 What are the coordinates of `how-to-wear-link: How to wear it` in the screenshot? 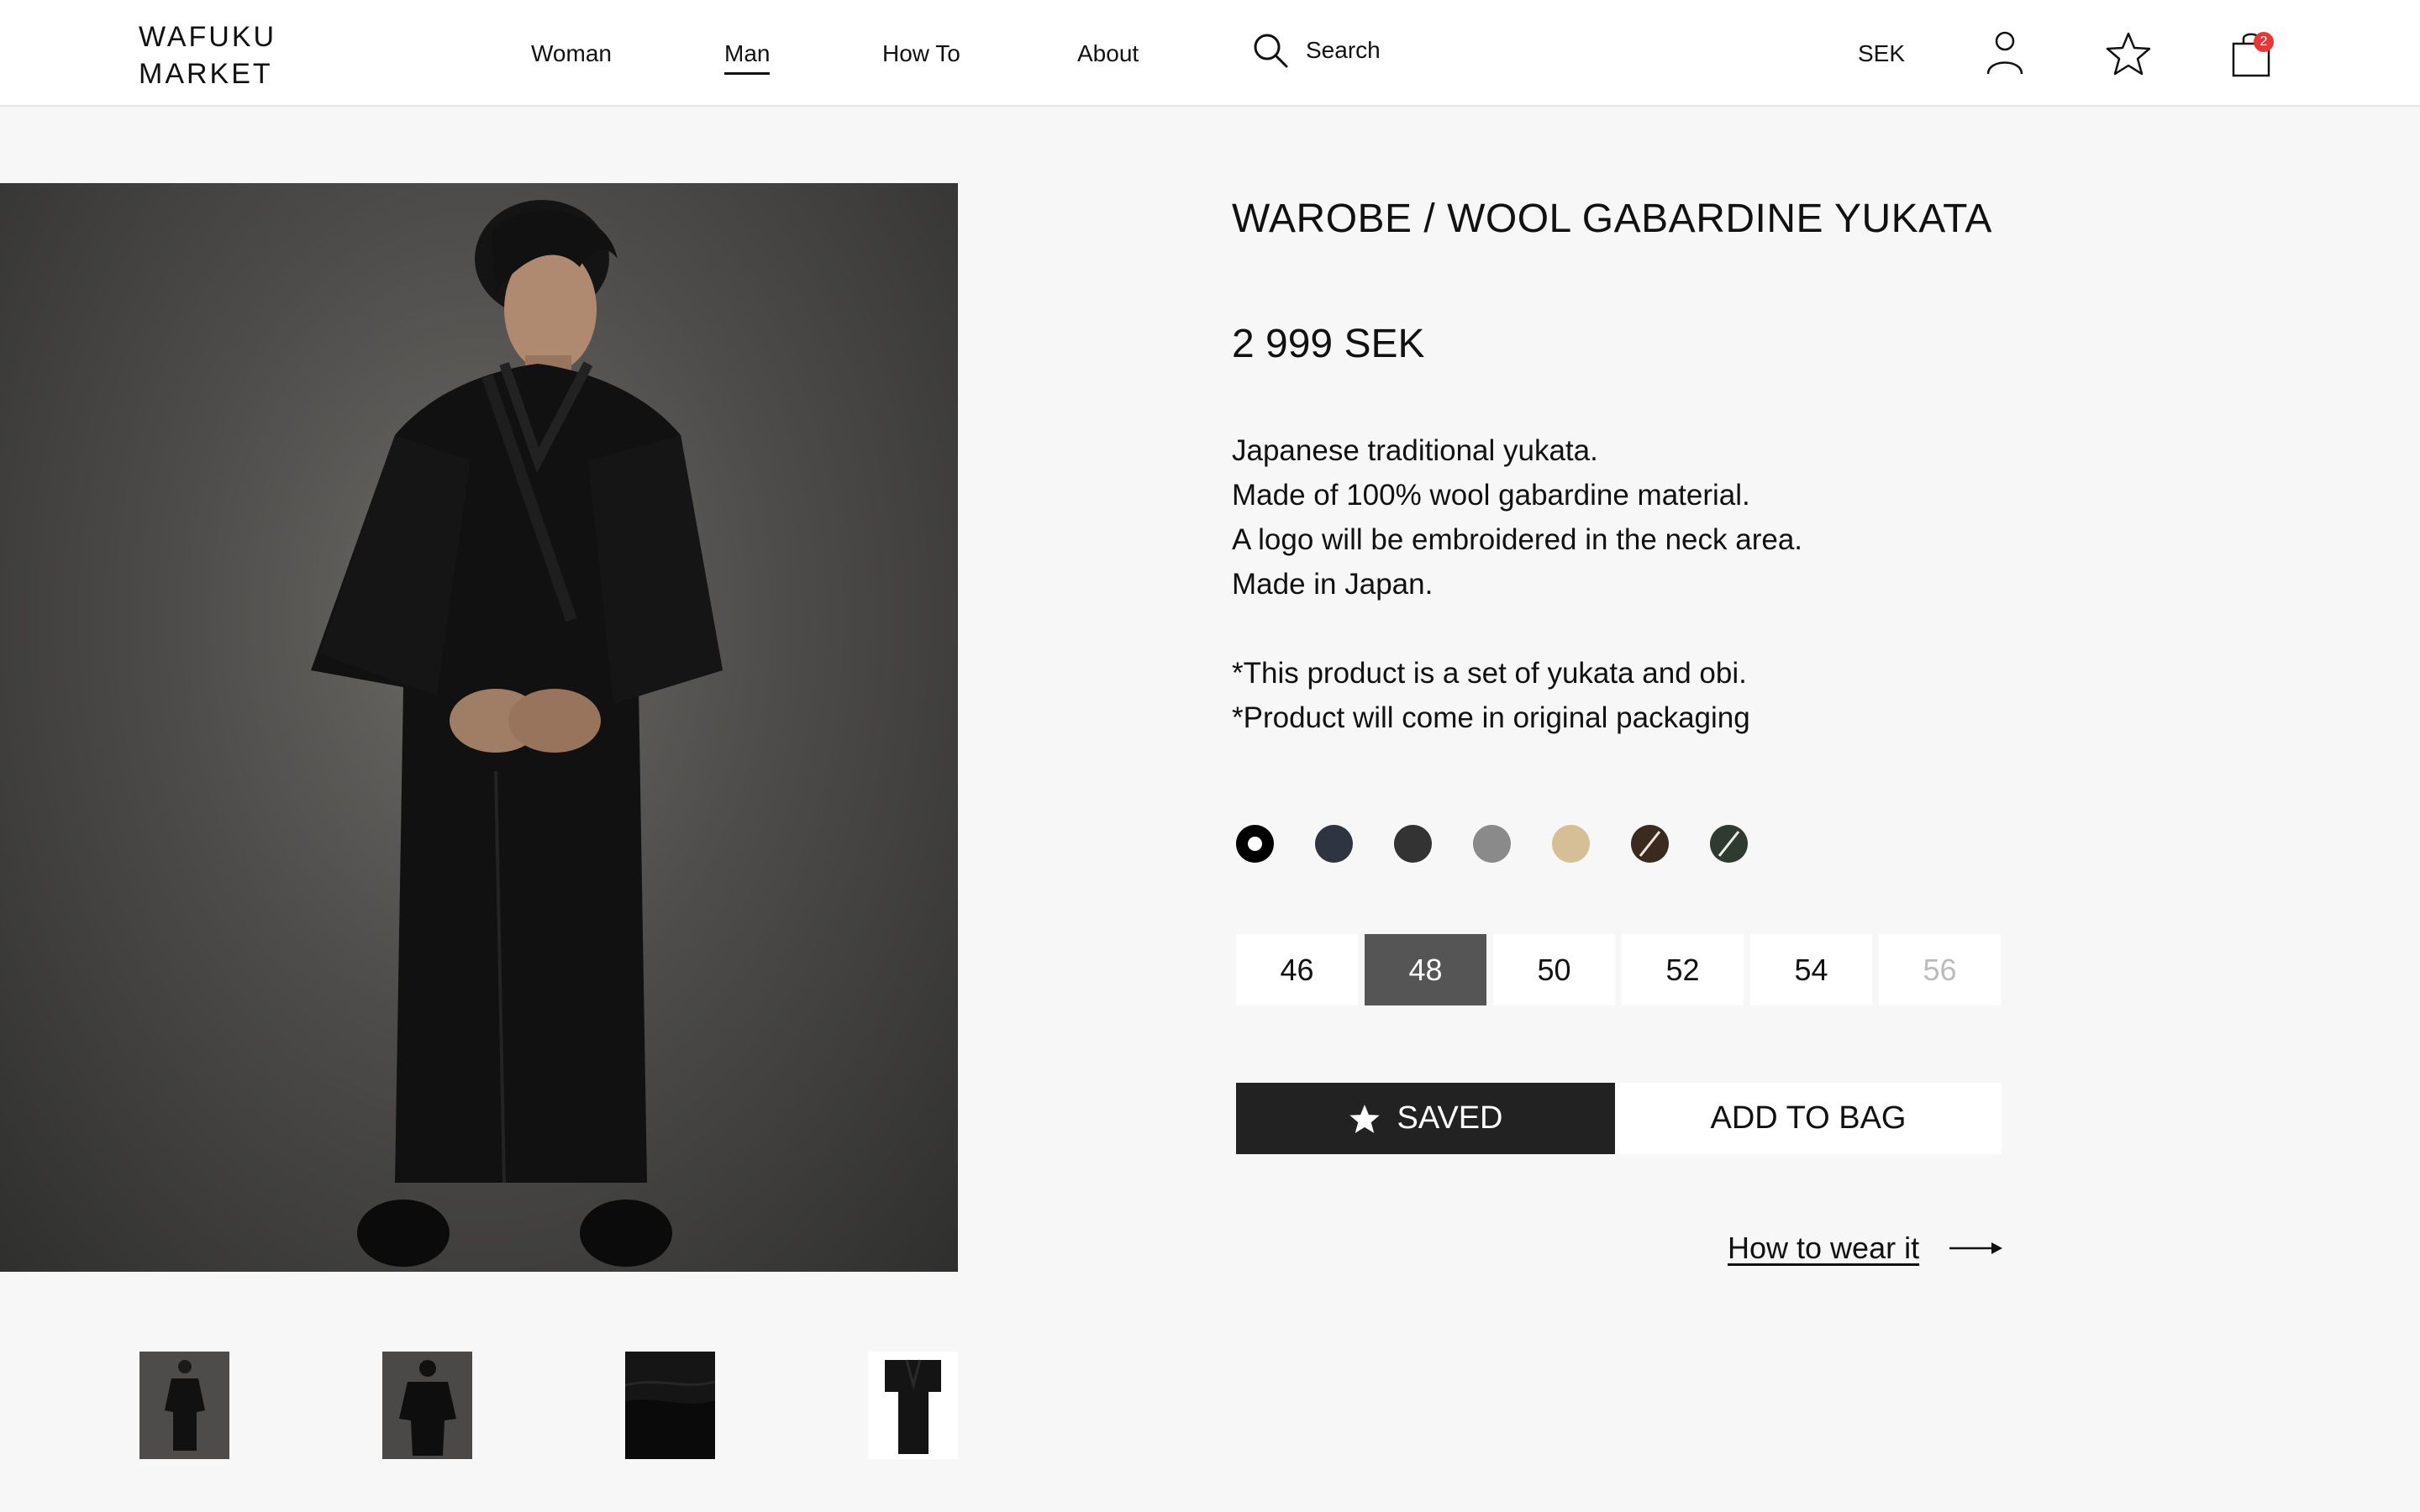 It's located at (1865, 1248).